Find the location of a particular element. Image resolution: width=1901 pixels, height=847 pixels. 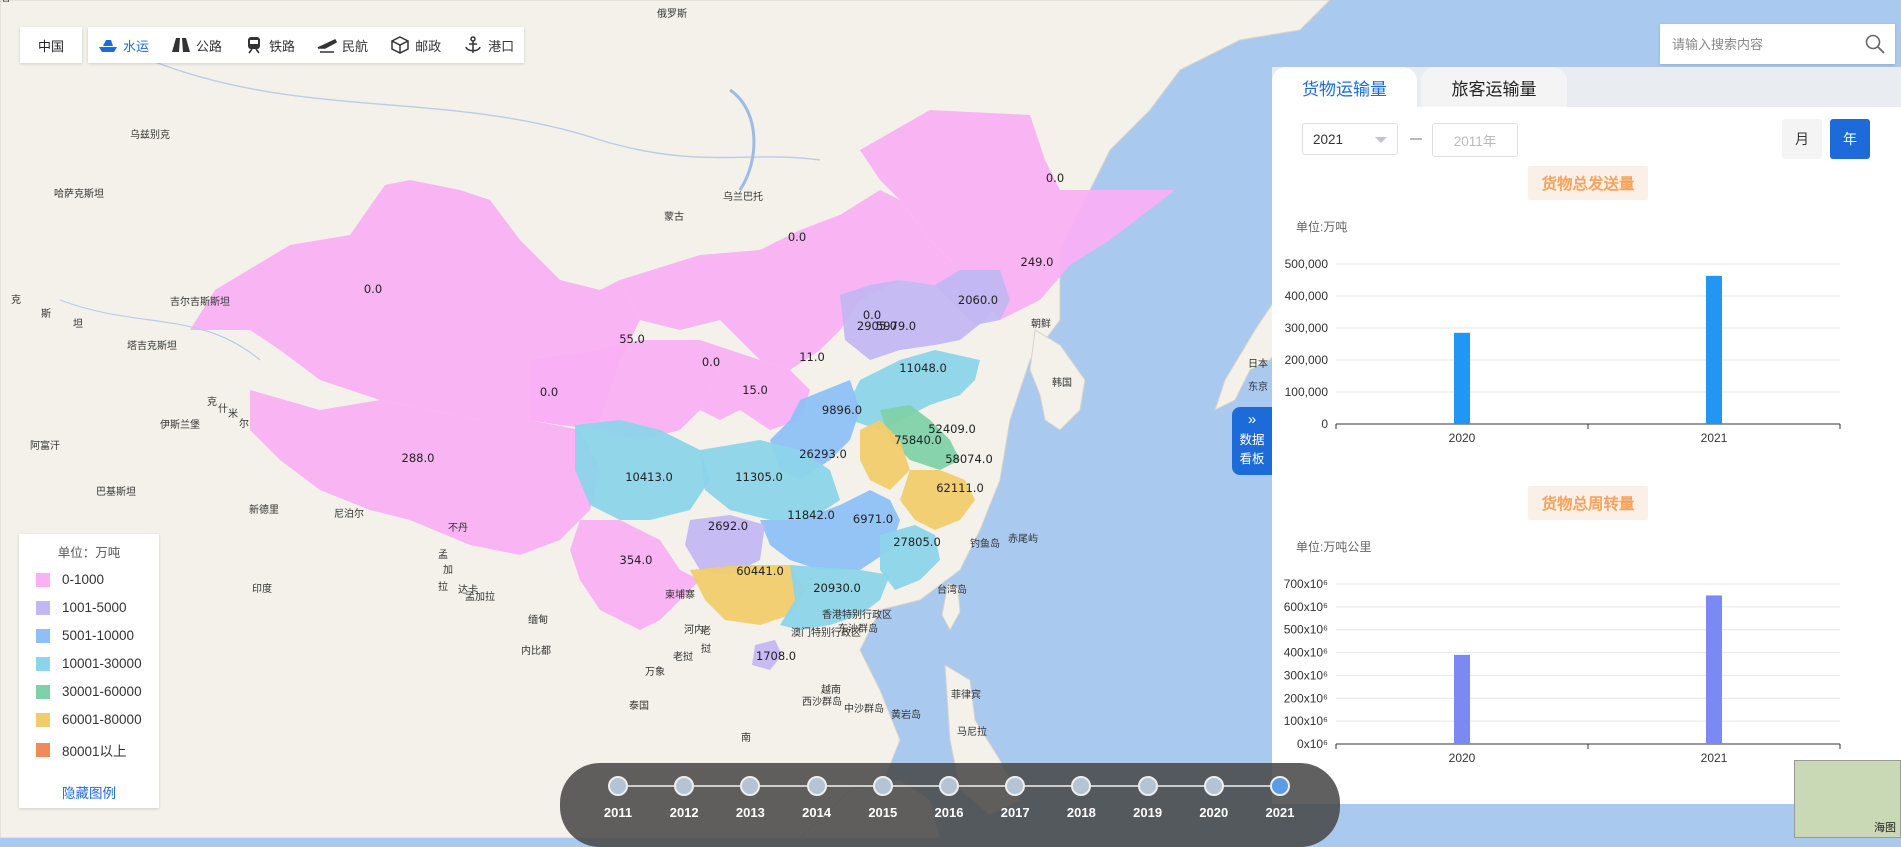

timeline-year-label: 2013 is located at coordinates (750, 812).